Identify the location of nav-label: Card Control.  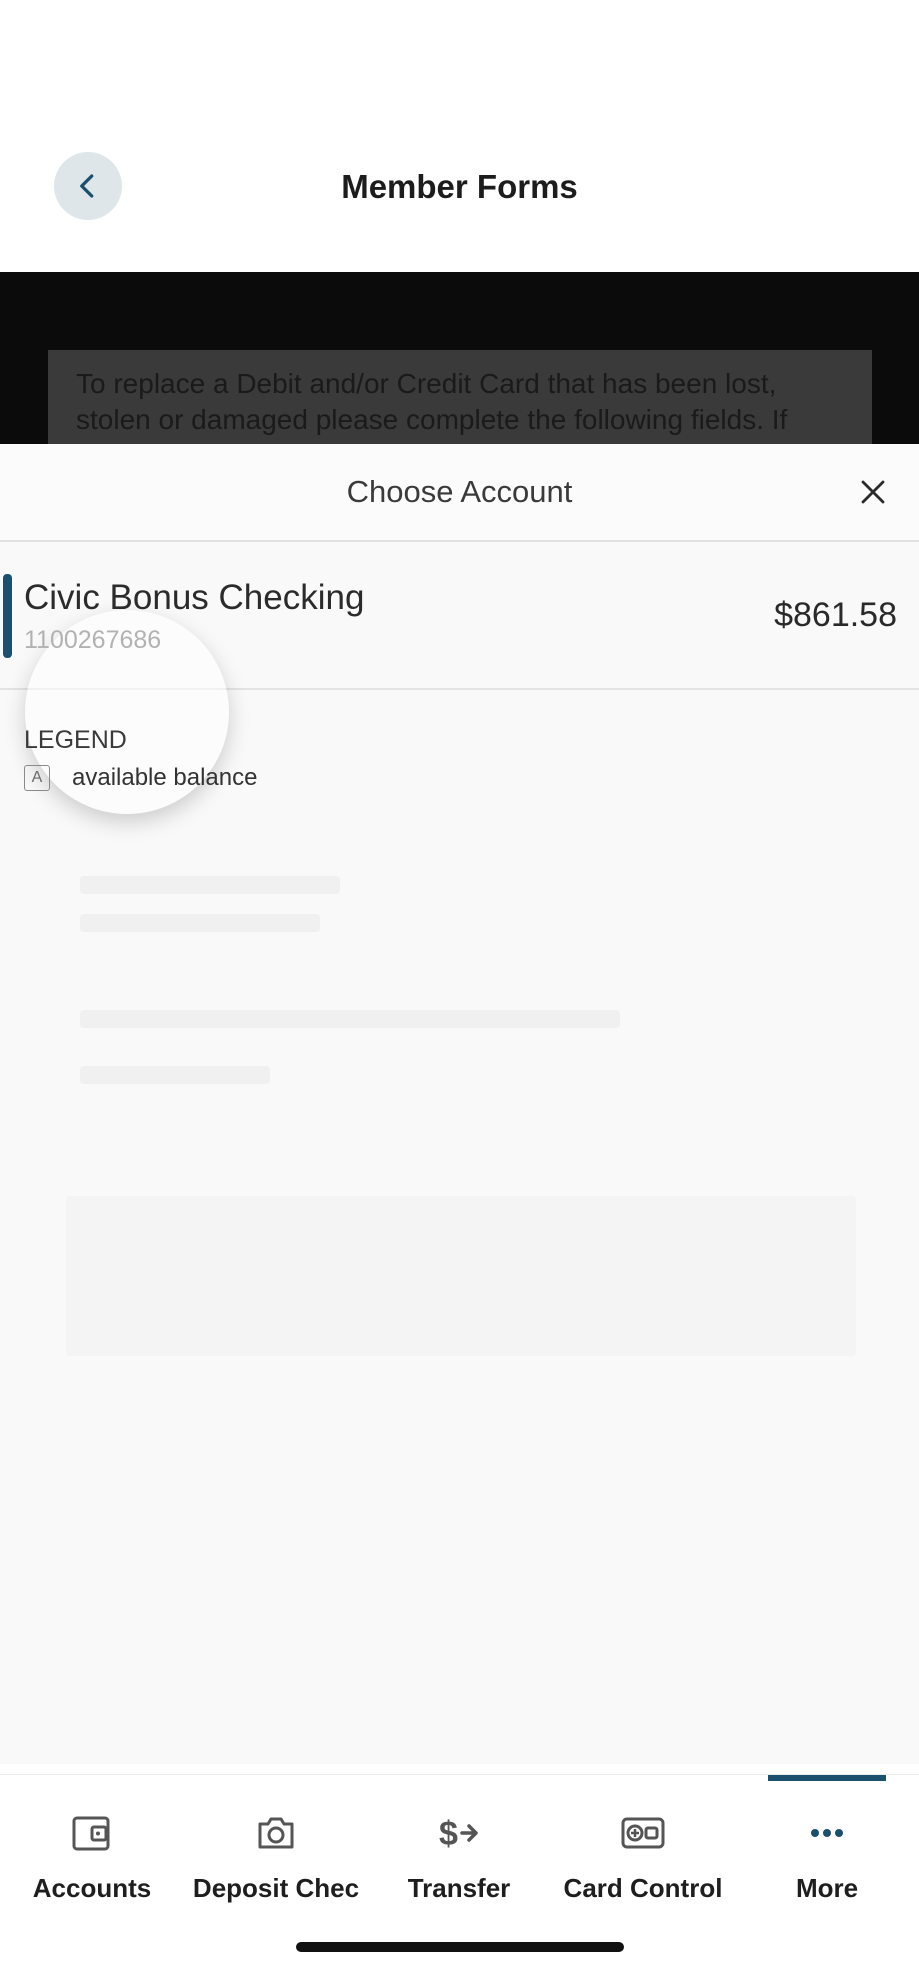
(643, 1888).